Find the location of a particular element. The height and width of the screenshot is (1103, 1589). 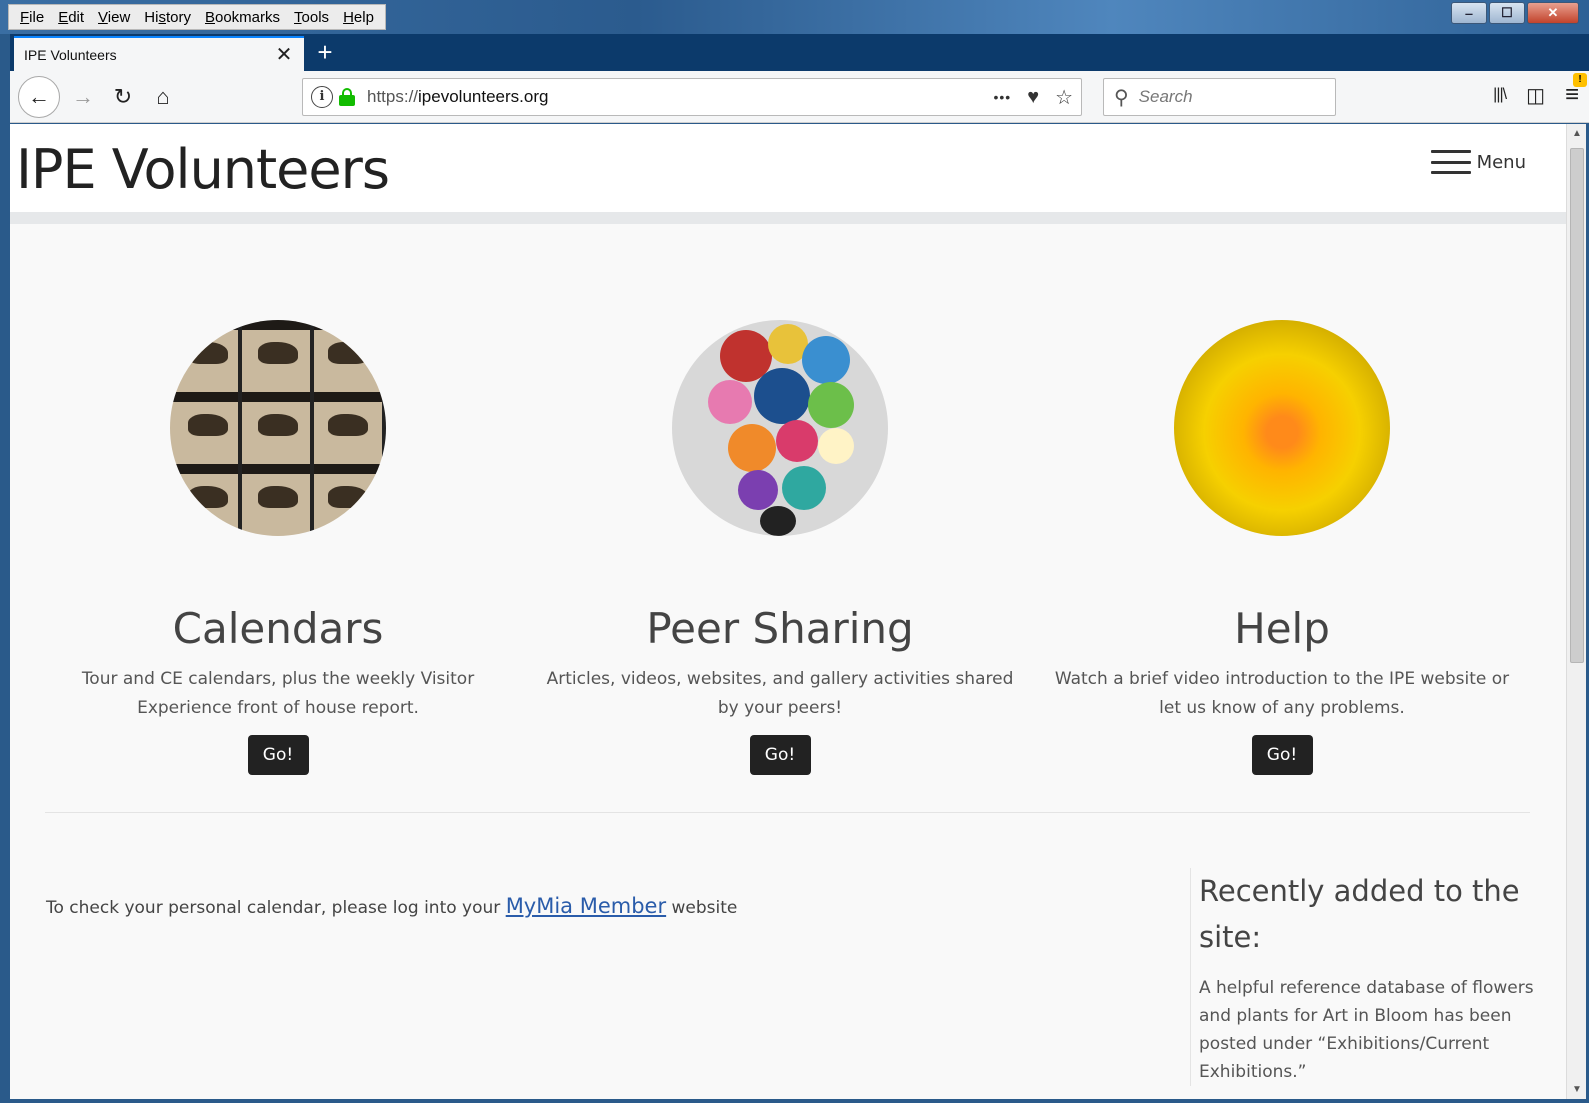

menu-tools: Tools is located at coordinates (311, 17).